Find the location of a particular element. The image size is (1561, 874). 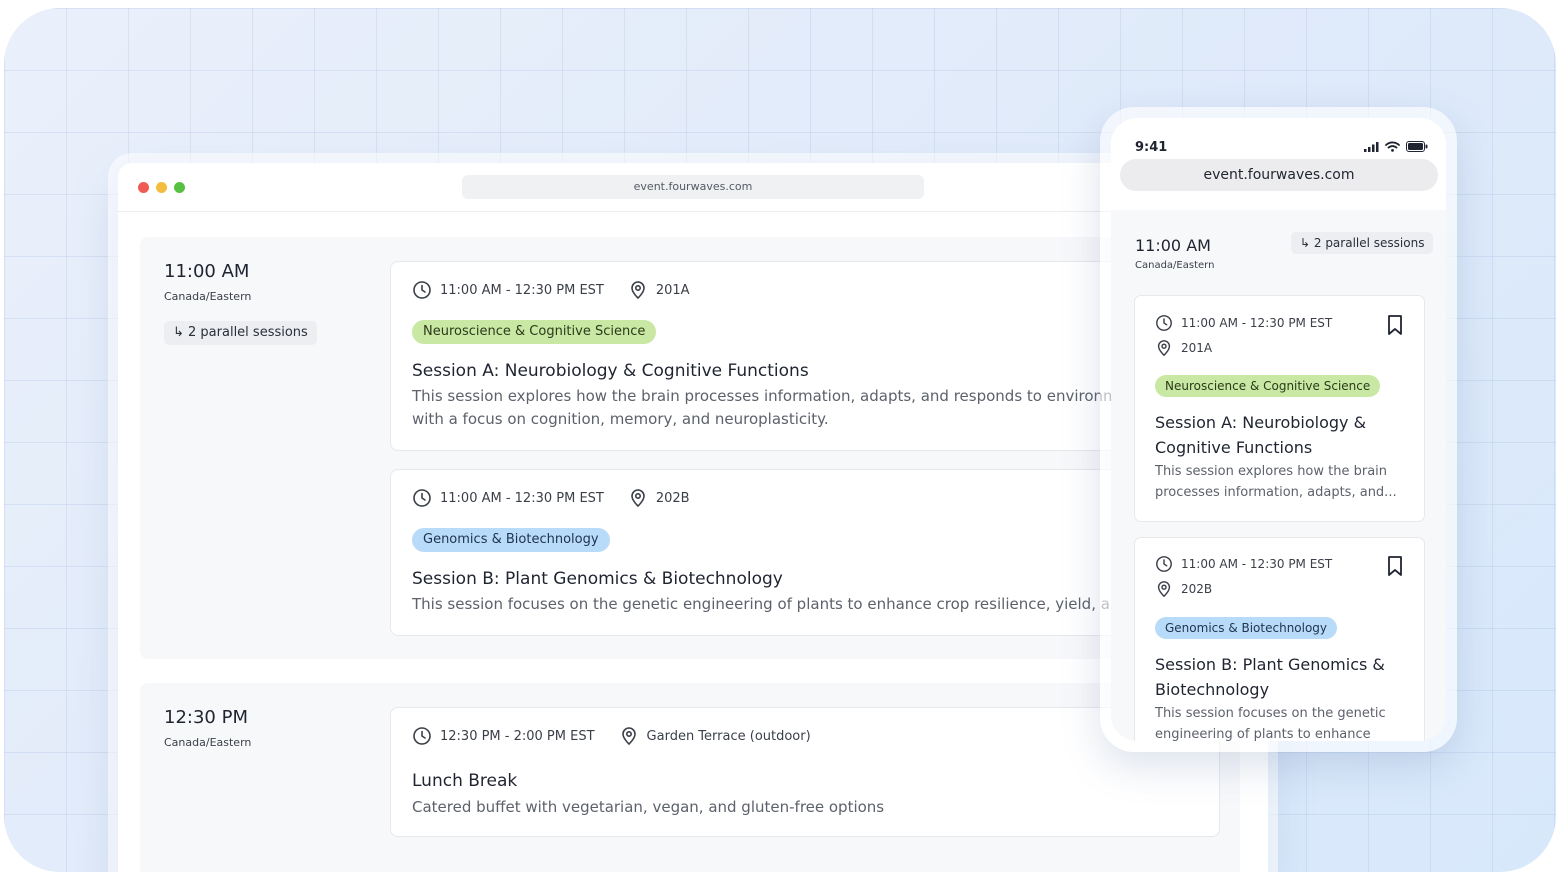

status-bar-icons is located at coordinates (1396, 146).